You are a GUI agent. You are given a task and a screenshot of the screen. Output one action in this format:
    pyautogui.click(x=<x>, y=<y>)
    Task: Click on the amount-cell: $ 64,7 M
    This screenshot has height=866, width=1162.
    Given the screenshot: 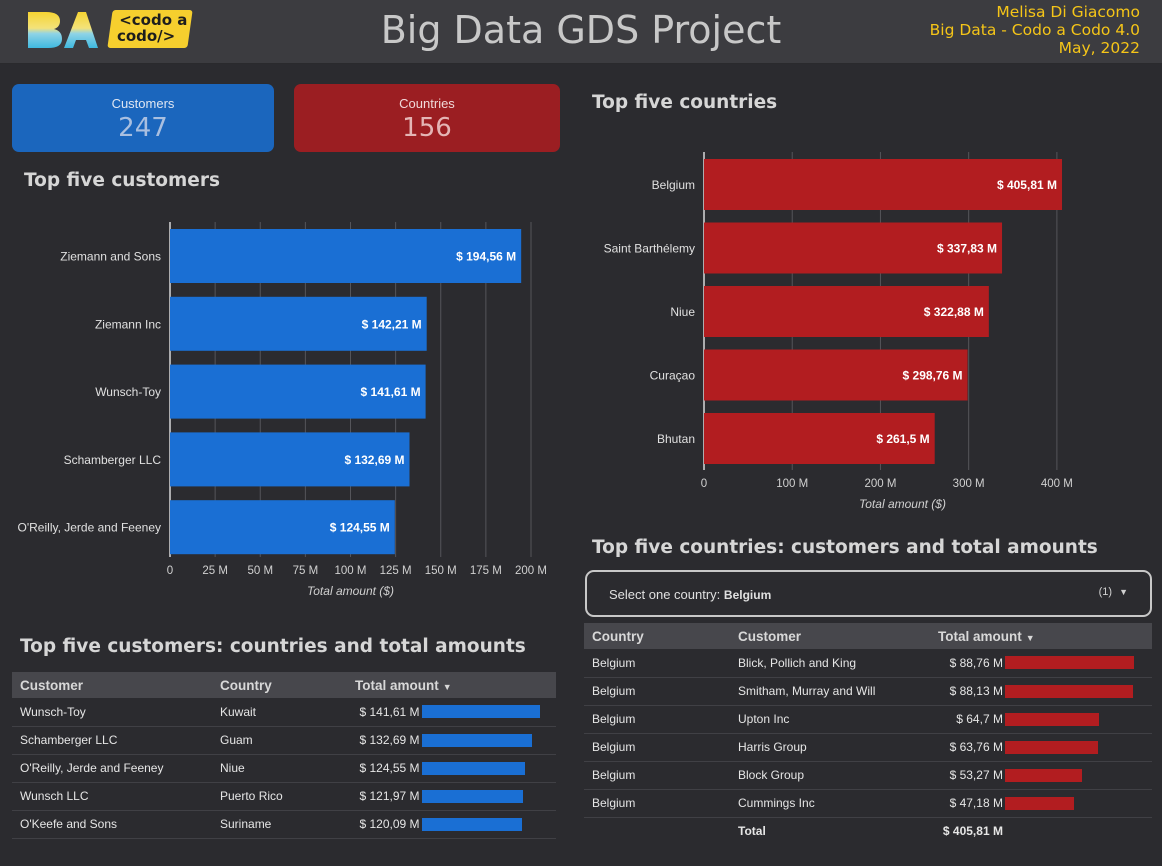 What is the action you would take?
    pyautogui.click(x=966, y=719)
    